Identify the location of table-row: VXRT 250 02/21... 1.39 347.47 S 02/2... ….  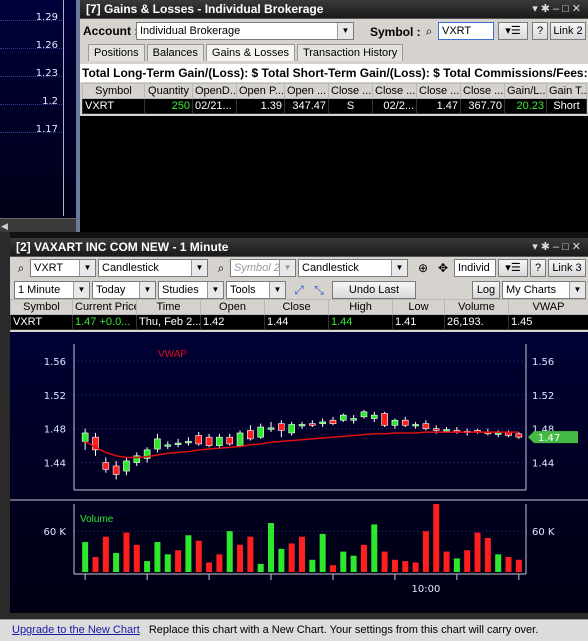
(334, 106).